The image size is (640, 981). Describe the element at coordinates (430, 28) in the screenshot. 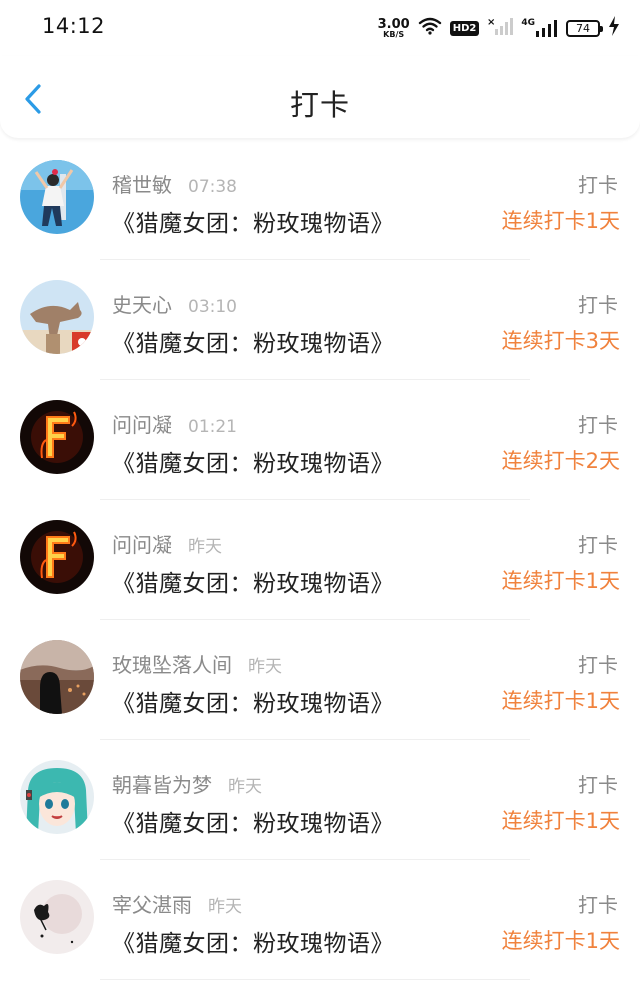

I see `wifi-icon` at that location.